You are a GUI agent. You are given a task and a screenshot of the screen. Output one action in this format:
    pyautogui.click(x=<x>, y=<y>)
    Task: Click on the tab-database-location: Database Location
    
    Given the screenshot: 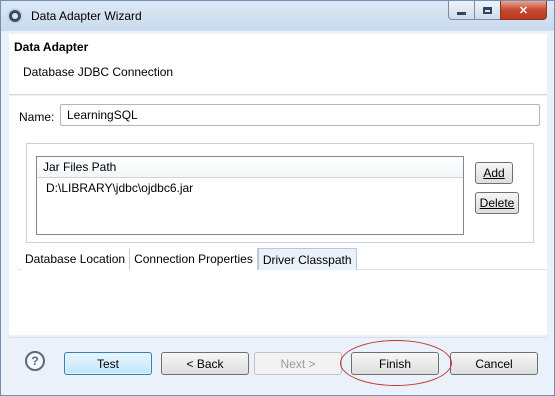 What is the action you would take?
    pyautogui.click(x=76, y=259)
    